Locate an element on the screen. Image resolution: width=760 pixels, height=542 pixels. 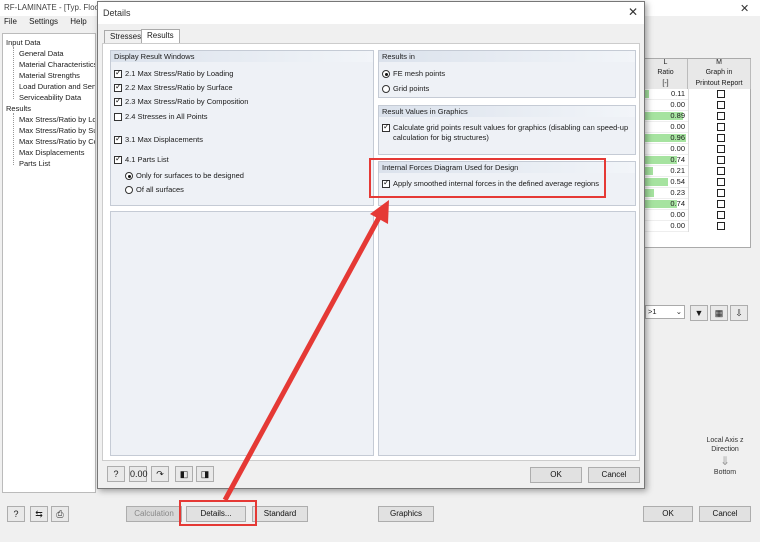
annotation-arrow is located at coordinates (305, 351).